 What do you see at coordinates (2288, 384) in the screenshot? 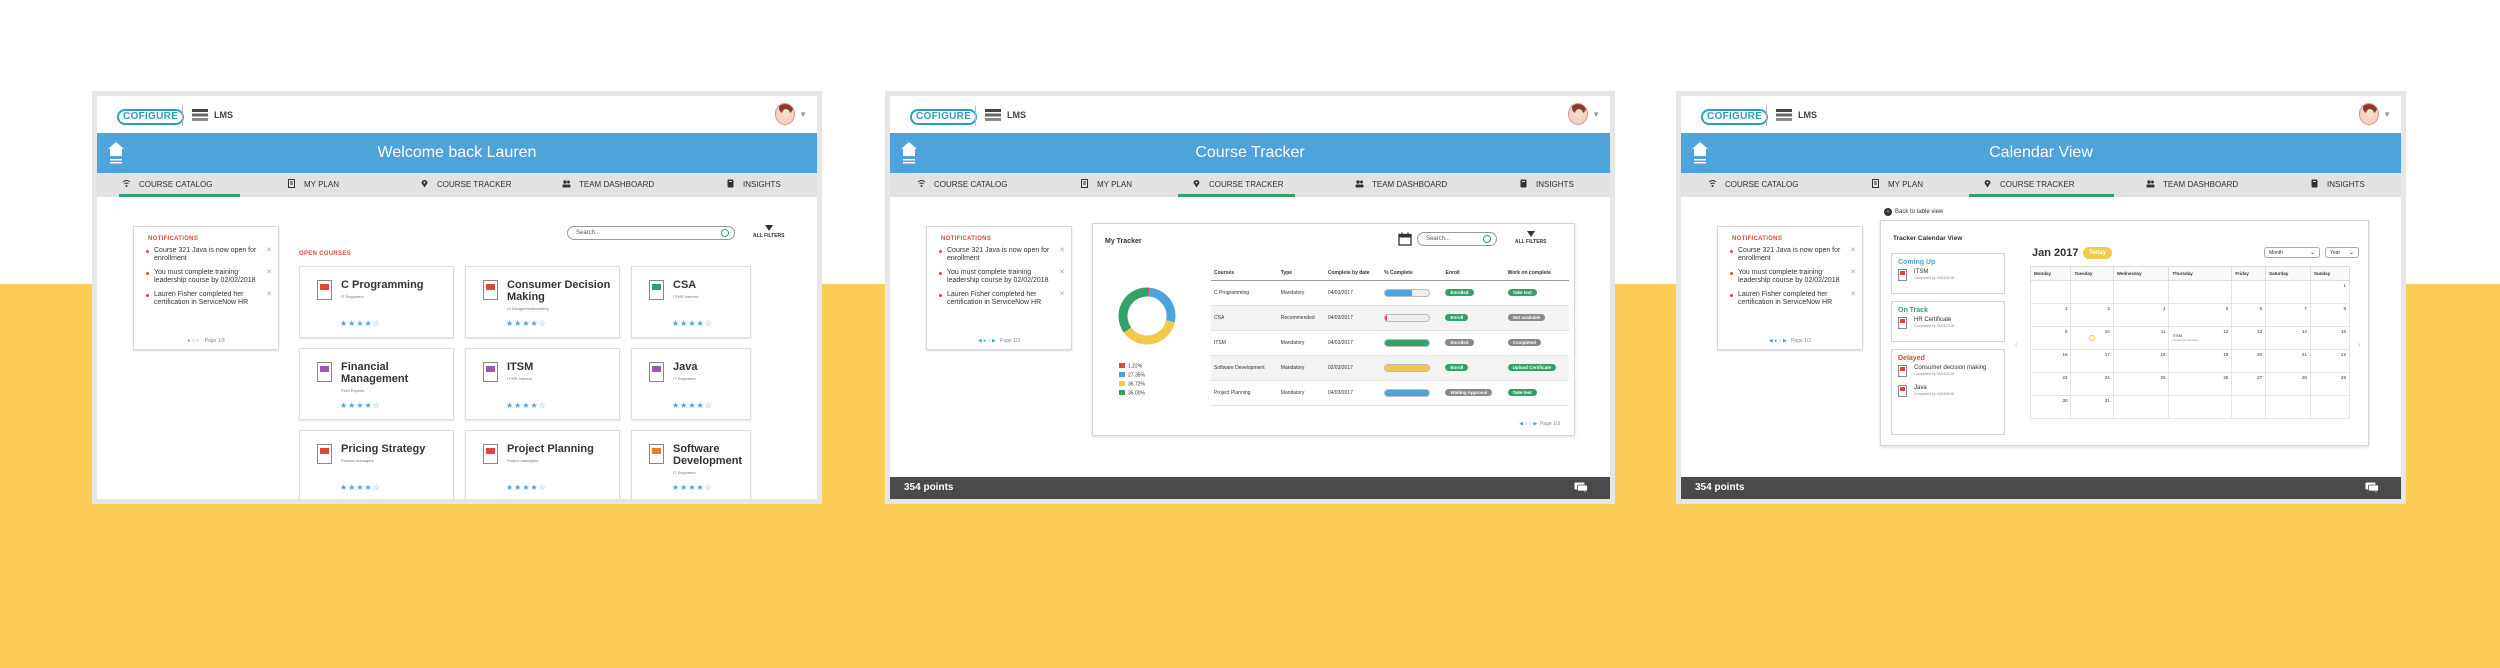
I see `calendar-day-cell: 28` at bounding box center [2288, 384].